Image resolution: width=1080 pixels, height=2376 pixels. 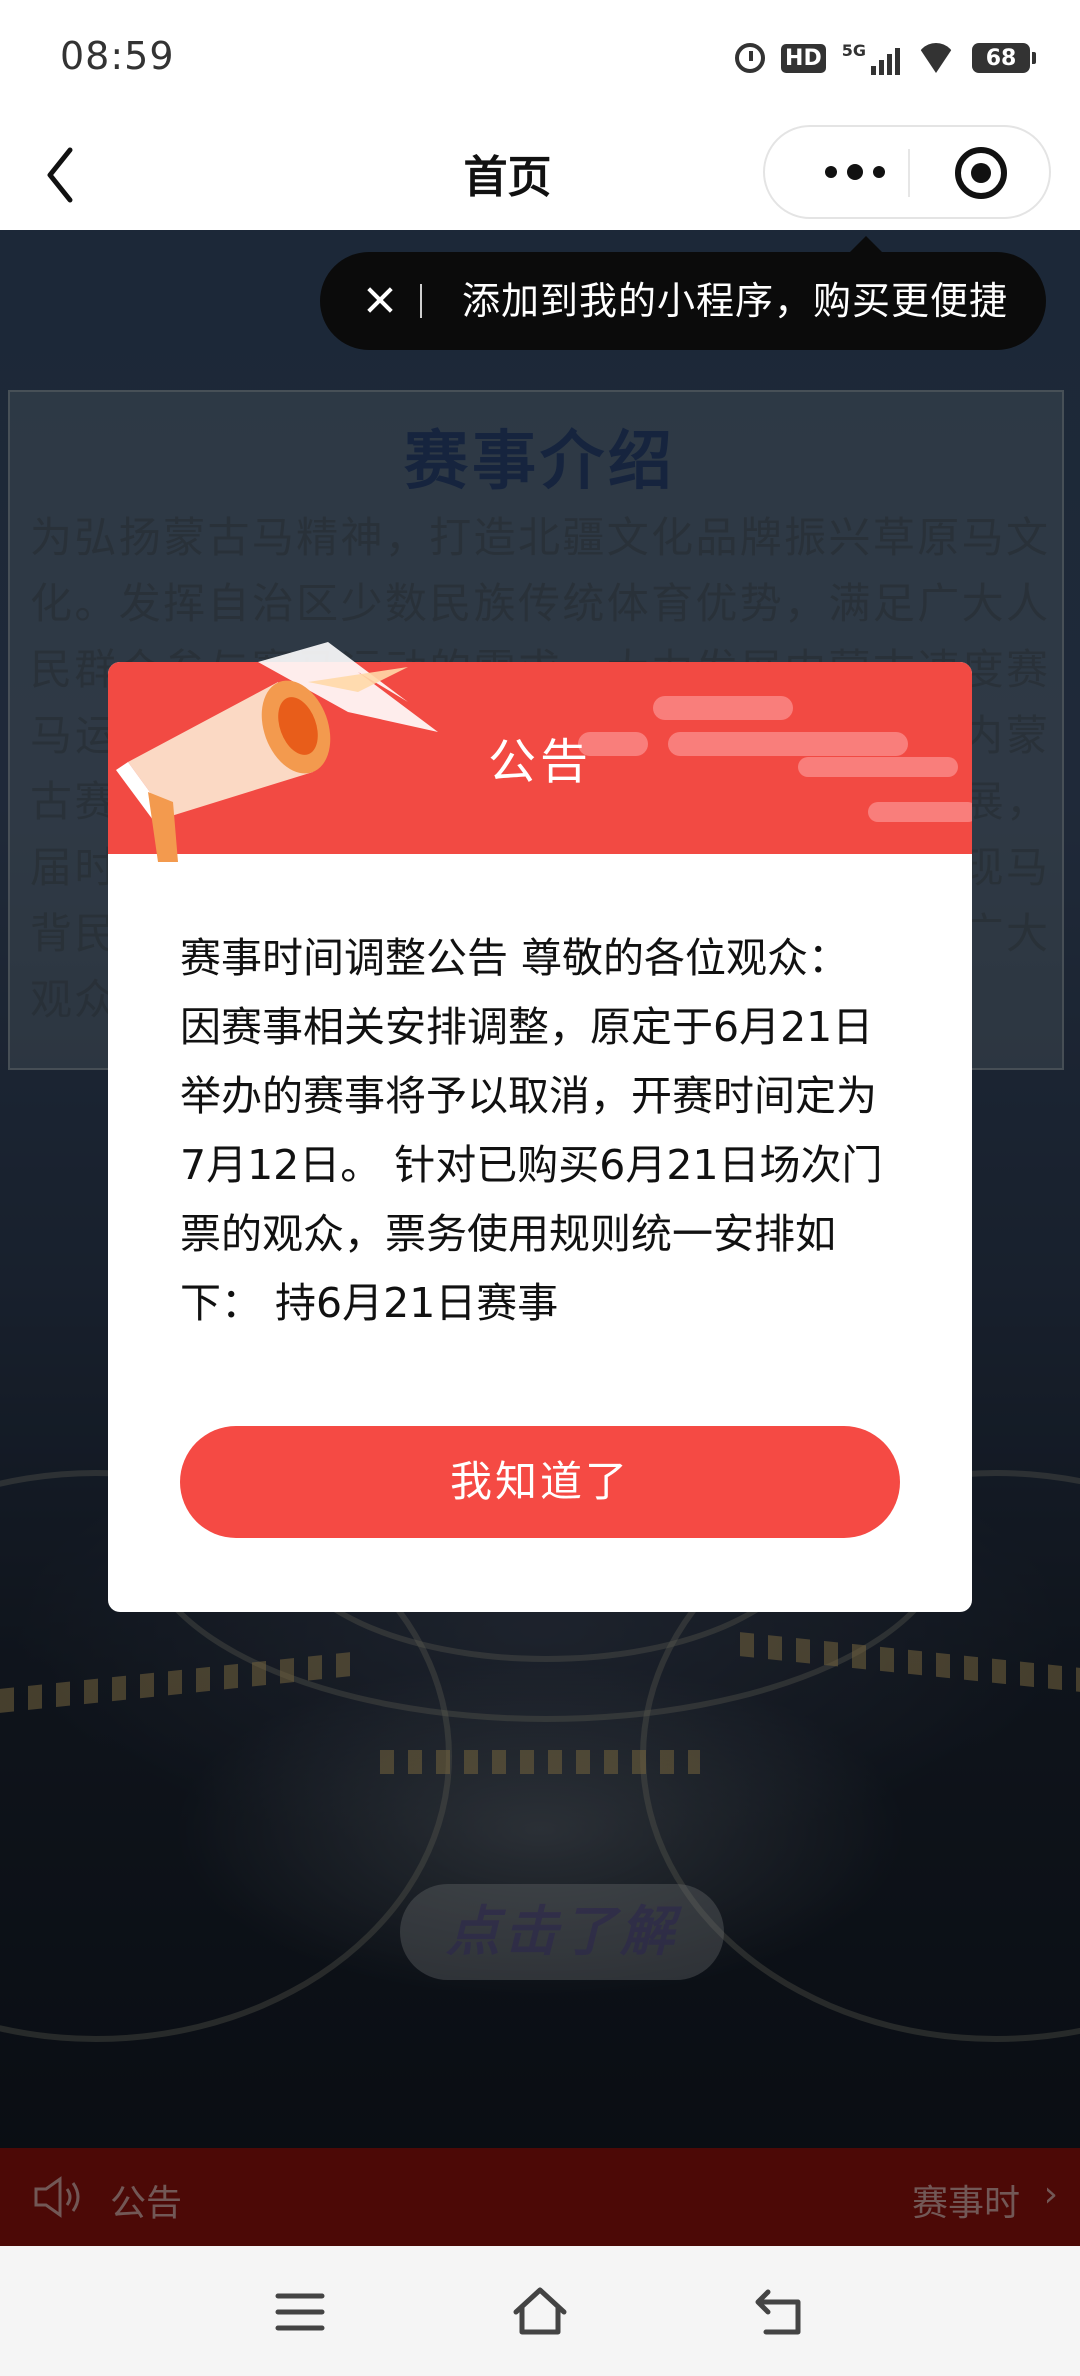 I want to click on home-icon, so click(x=540, y=2312).